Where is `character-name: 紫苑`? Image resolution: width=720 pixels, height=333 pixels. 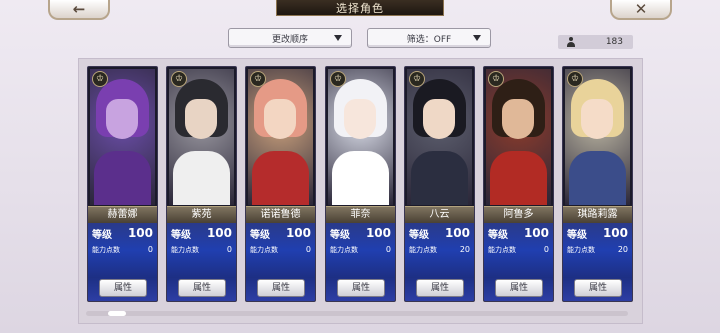
character-name: 紫苑 is located at coordinates (201, 215).